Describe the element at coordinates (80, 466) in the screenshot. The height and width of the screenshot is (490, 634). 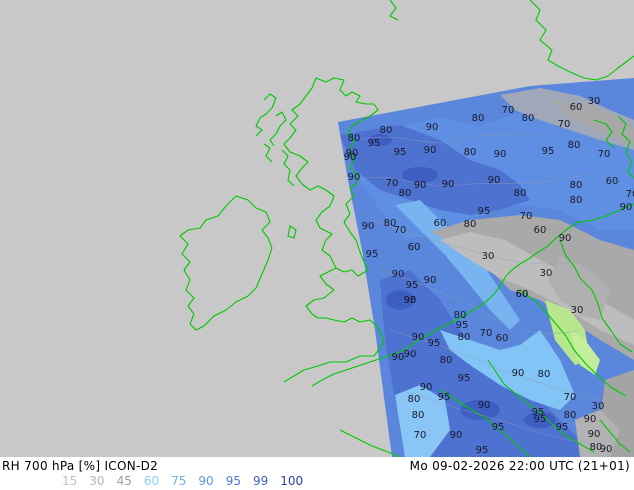
I see `map-title: RH 700 hPa [%] ICON-D2` at that location.